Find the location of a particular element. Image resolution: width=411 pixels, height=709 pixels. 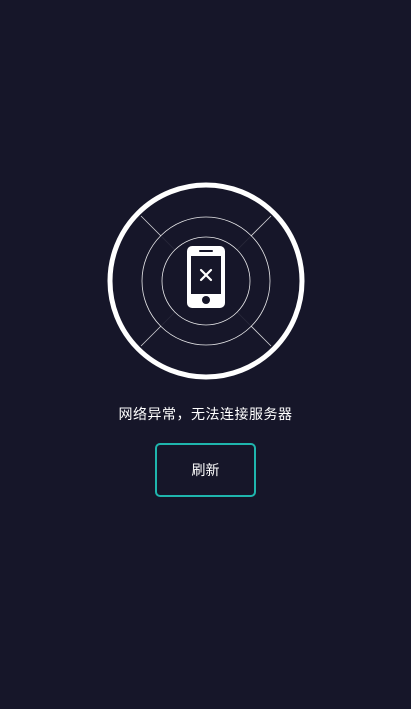

phone-disconnected-icon is located at coordinates (206, 281).